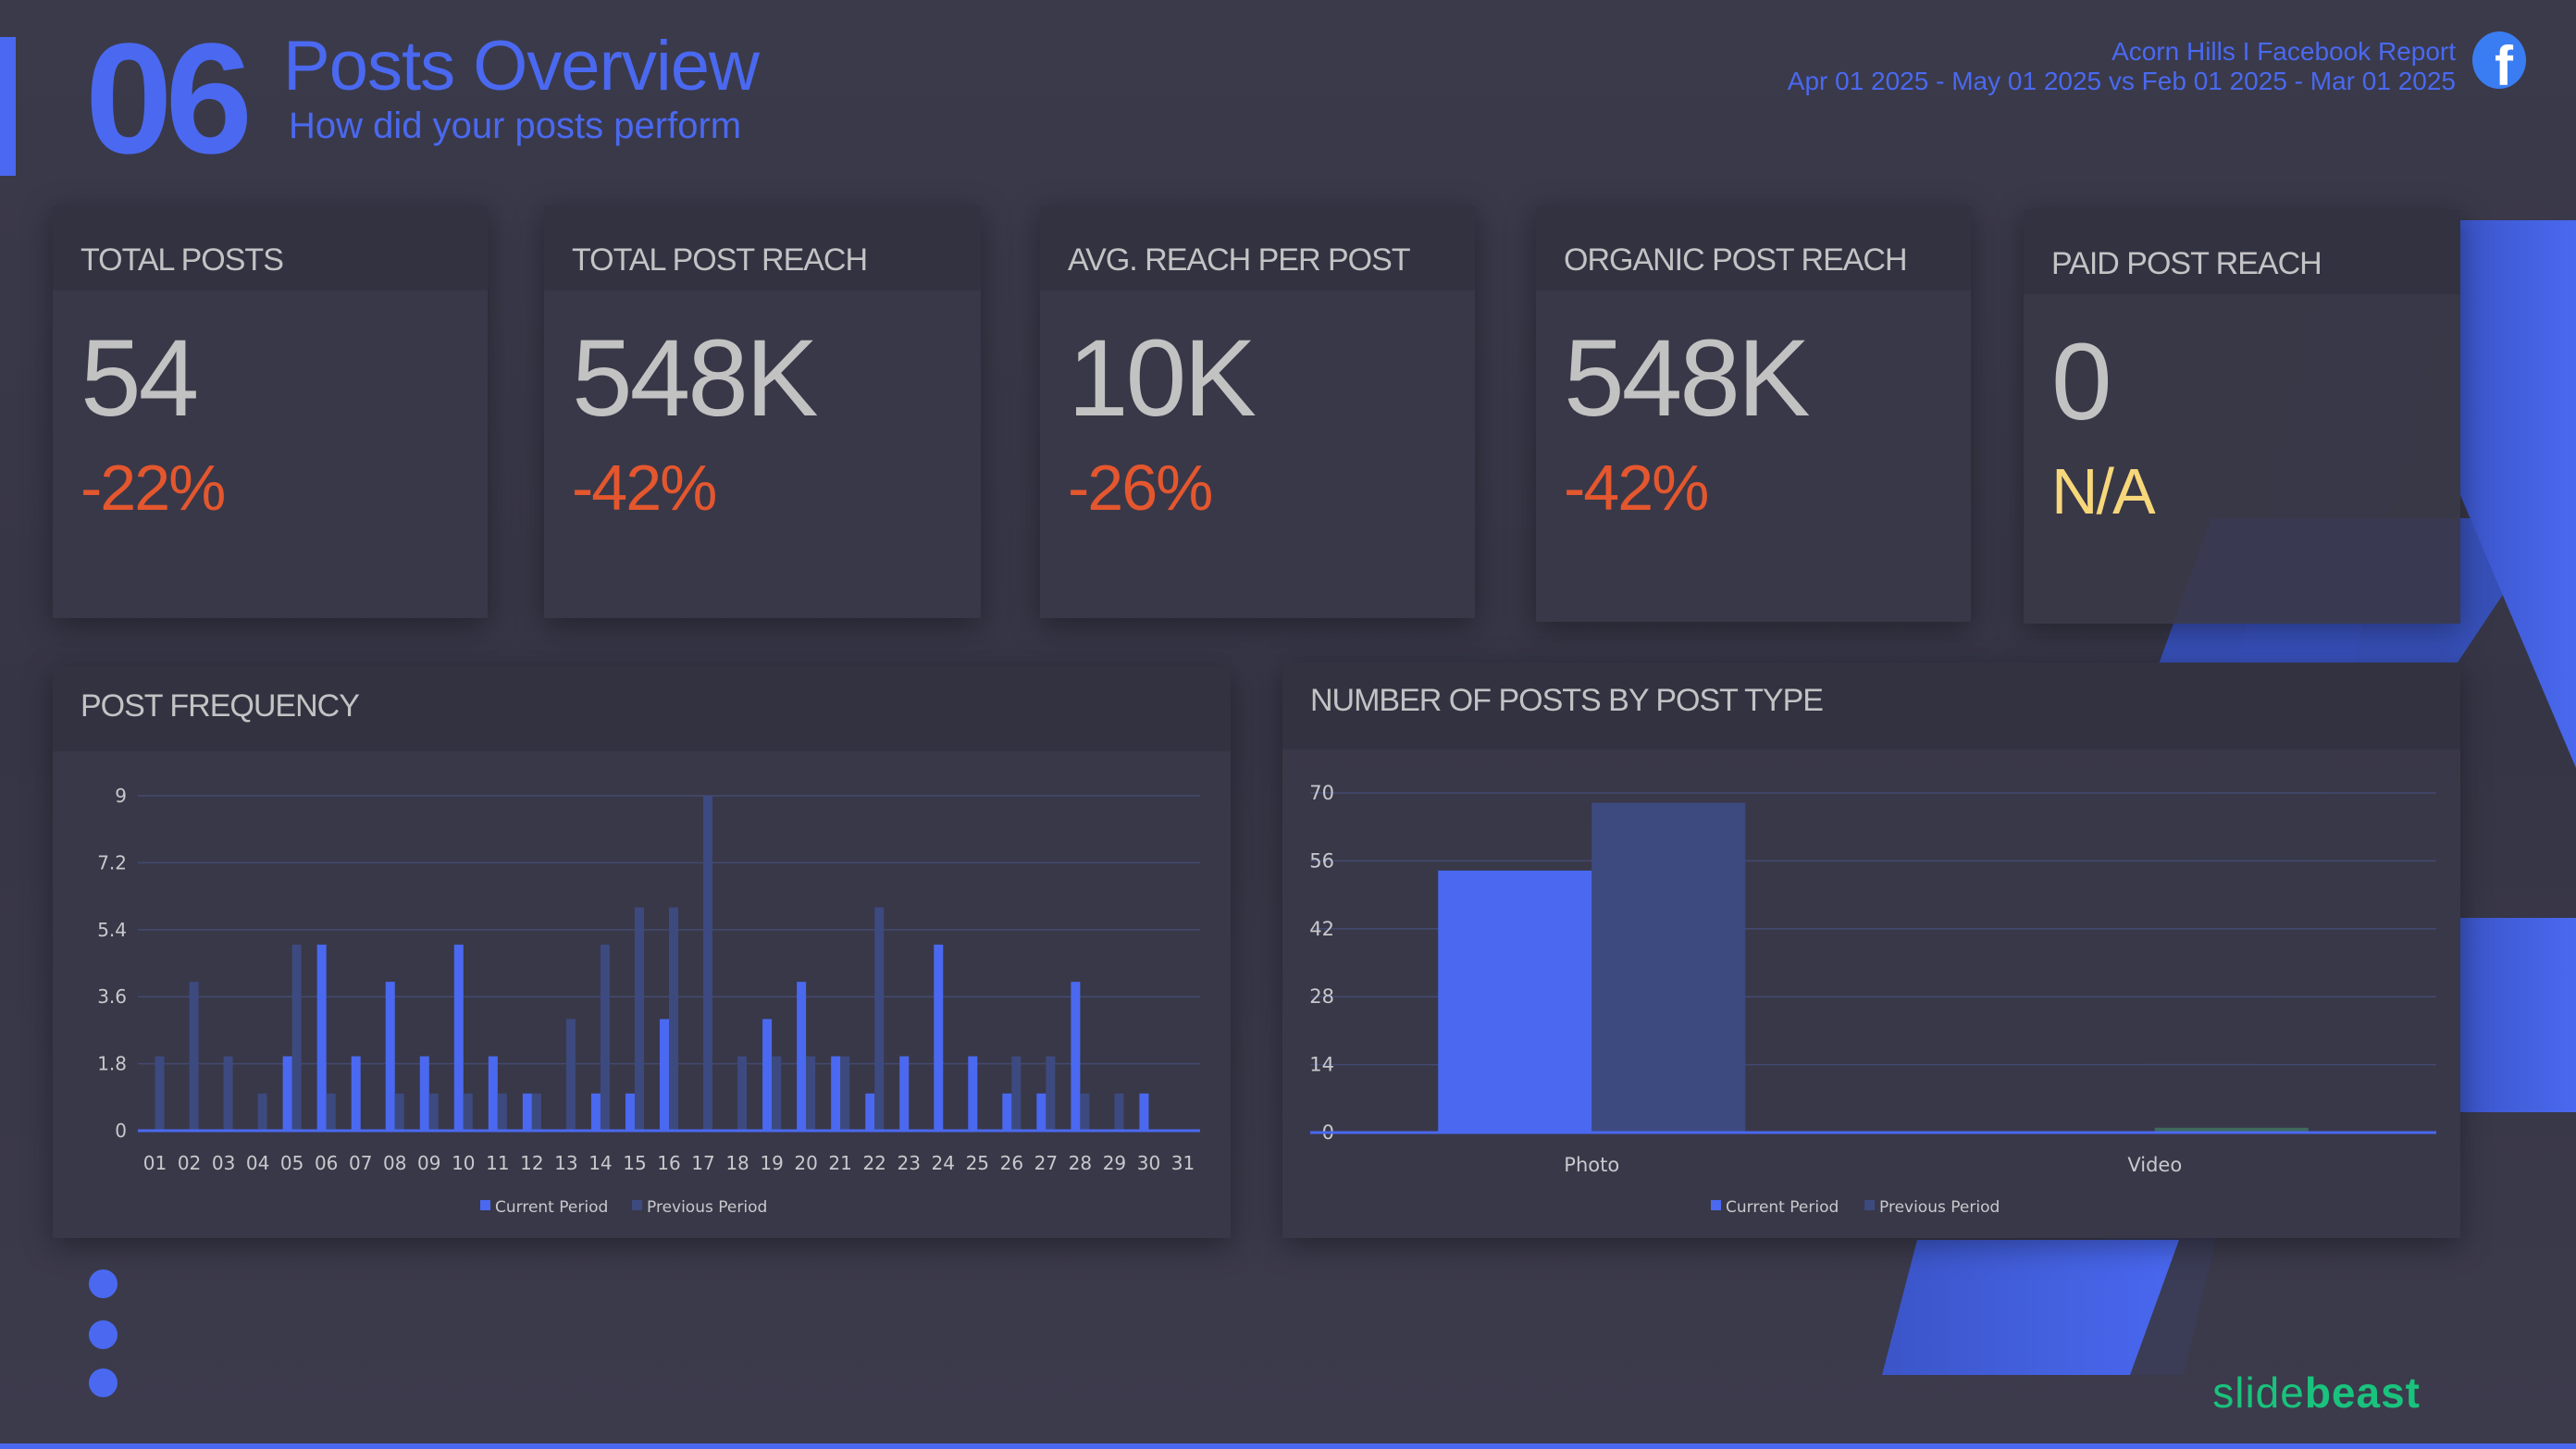 This screenshot has height=1449, width=2576. Describe the element at coordinates (121, 796) in the screenshot. I see `y-tick-label: 9` at that location.